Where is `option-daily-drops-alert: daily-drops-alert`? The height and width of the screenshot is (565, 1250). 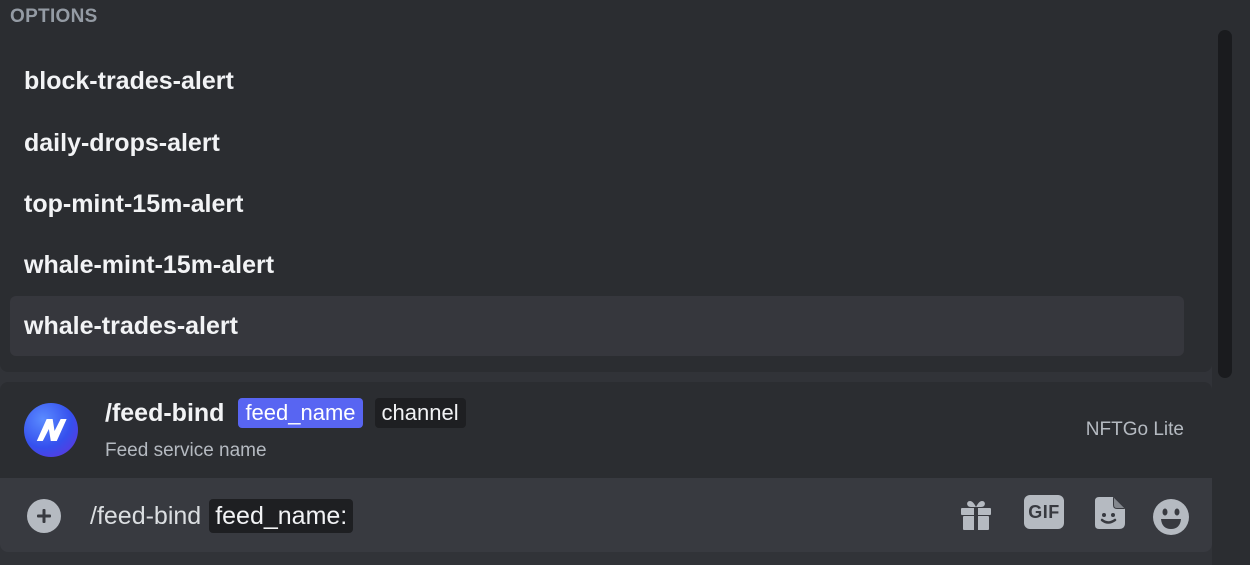
option-daily-drops-alert: daily-drops-alert is located at coordinates (597, 143).